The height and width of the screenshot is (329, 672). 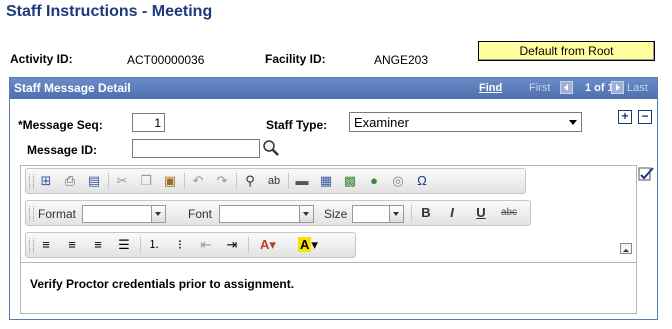 I want to click on numbered-list-icon: ⒈, so click(x=154, y=245).